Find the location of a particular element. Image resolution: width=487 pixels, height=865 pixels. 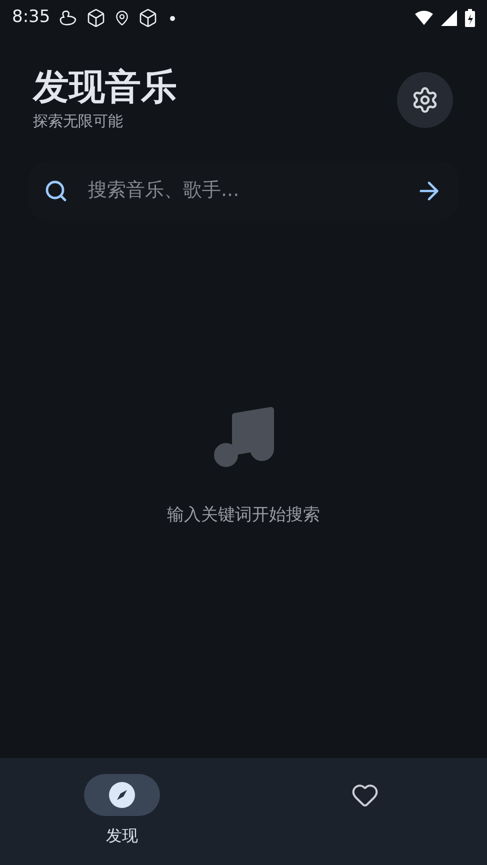

nav-label: 发现 is located at coordinates (122, 836).